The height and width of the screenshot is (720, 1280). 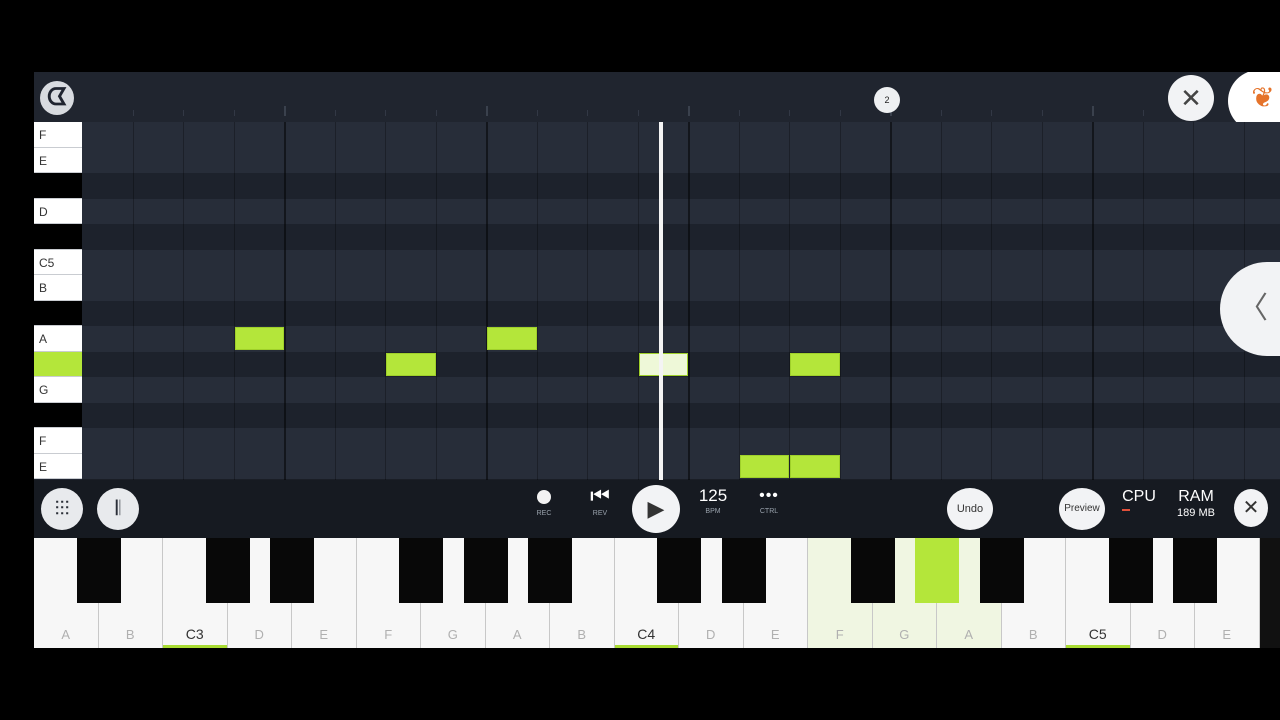 What do you see at coordinates (887, 100) in the screenshot?
I see `bar-marker: 2` at bounding box center [887, 100].